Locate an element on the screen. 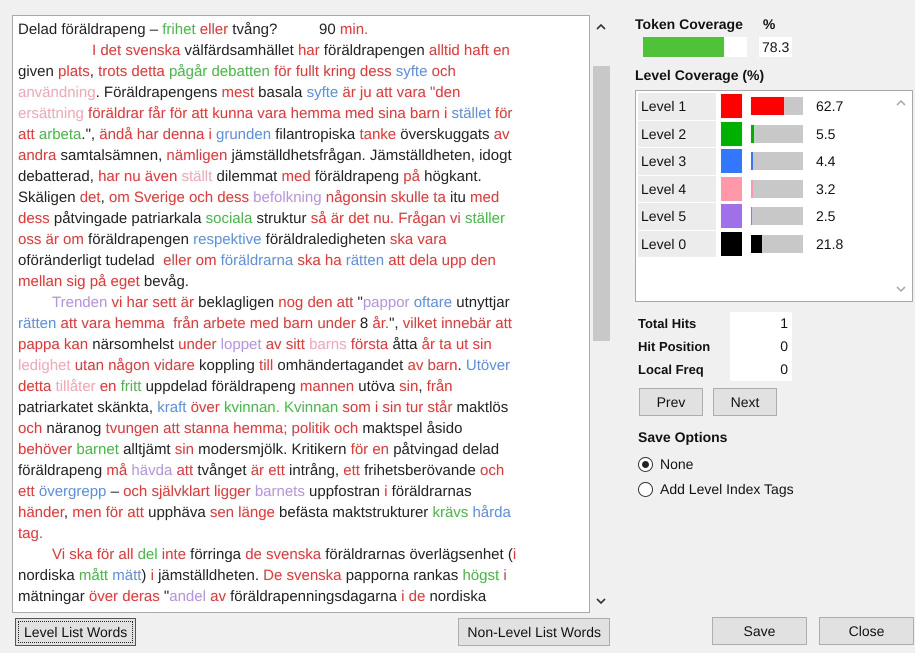 The height and width of the screenshot is (653, 915). nav-button: Prev is located at coordinates (671, 402).